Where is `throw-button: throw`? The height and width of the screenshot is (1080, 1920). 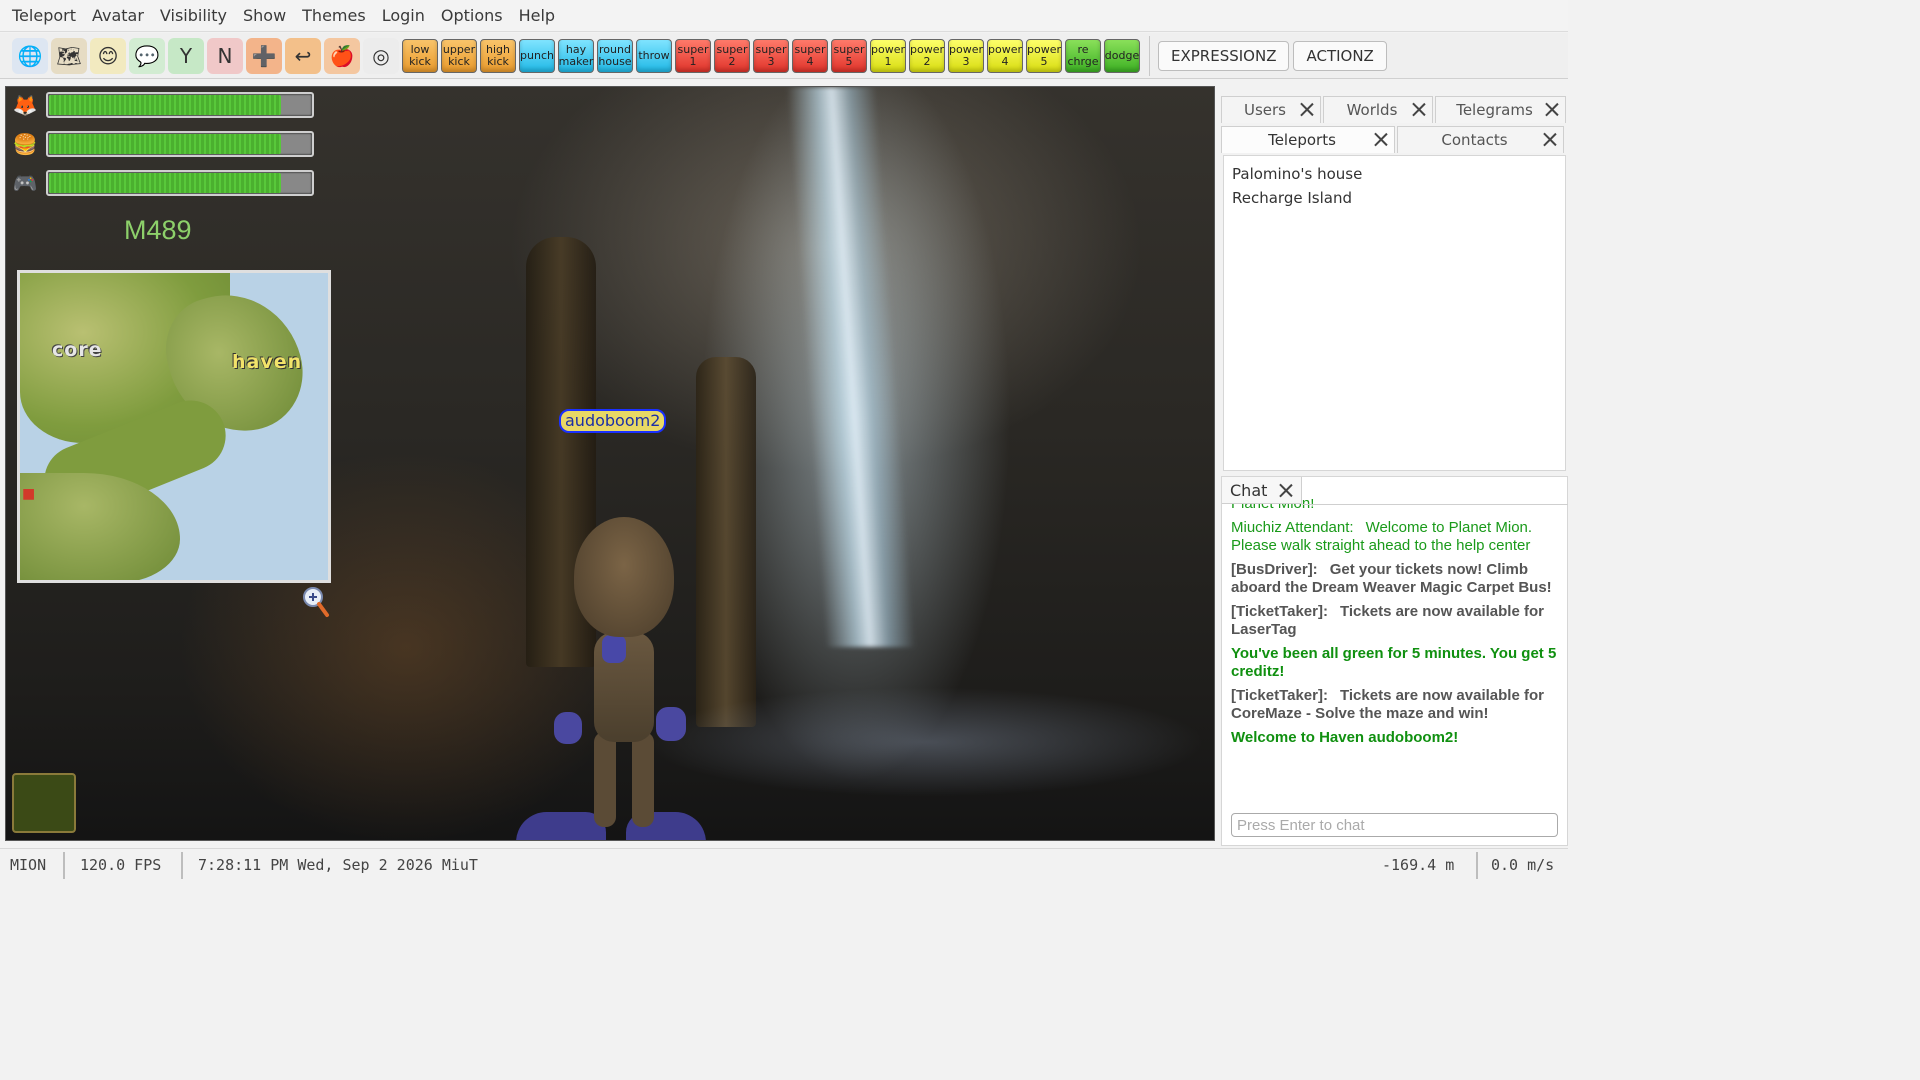
throw-button: throw is located at coordinates (654, 55).